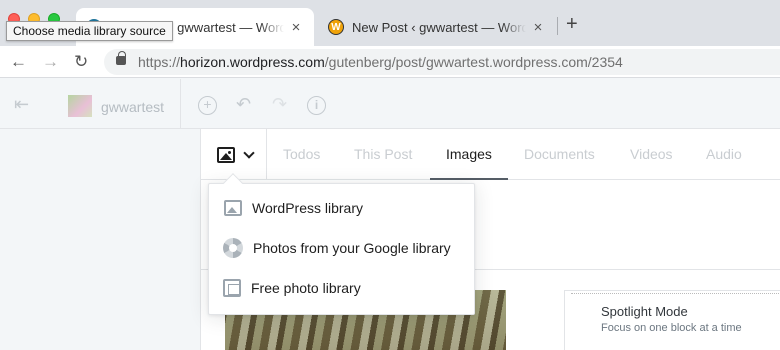 Image resolution: width=780 pixels, height=350 pixels. I want to click on tab-todos: Todos, so click(301, 154).